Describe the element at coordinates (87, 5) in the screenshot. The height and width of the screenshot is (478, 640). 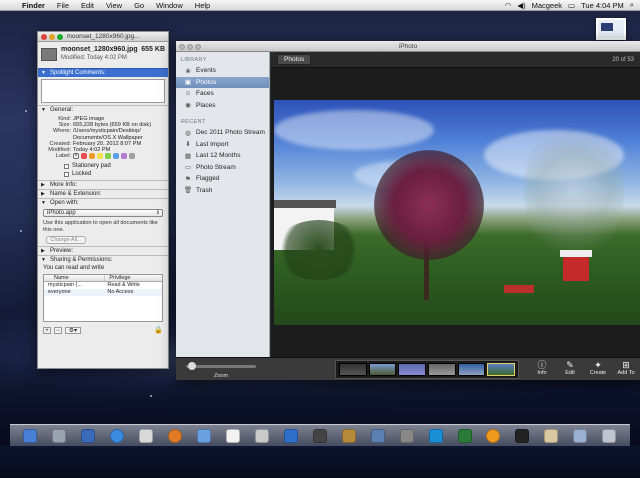
I see `menu-edit: Edit` at that location.